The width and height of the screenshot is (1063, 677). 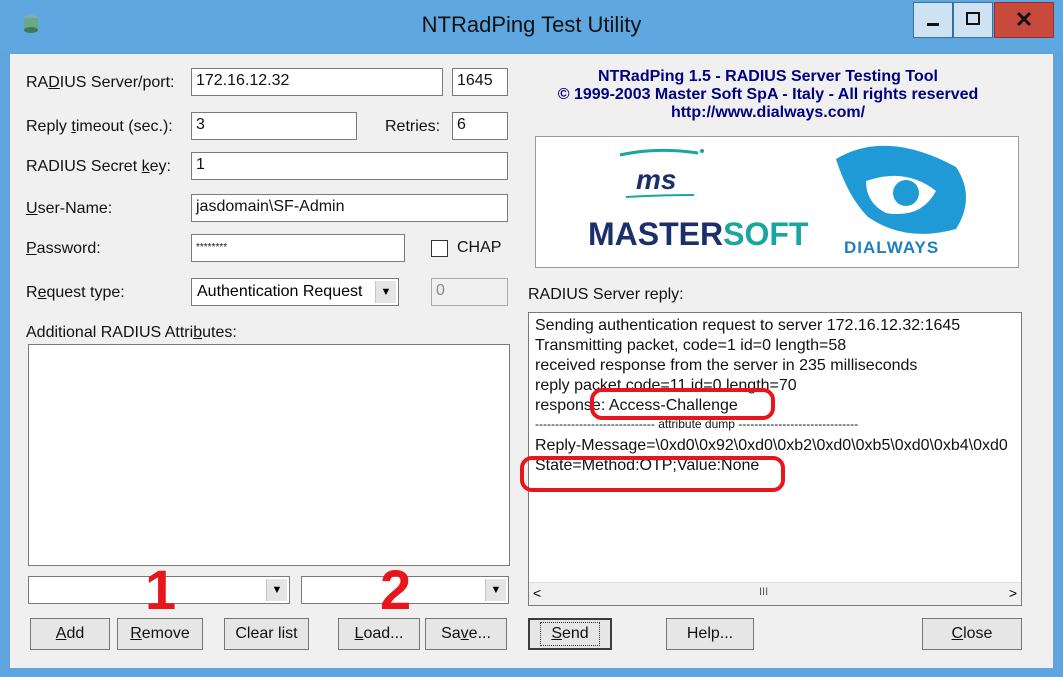 I want to click on reply-timeout-label: Reply timeout (sec.):, so click(x=99, y=126).